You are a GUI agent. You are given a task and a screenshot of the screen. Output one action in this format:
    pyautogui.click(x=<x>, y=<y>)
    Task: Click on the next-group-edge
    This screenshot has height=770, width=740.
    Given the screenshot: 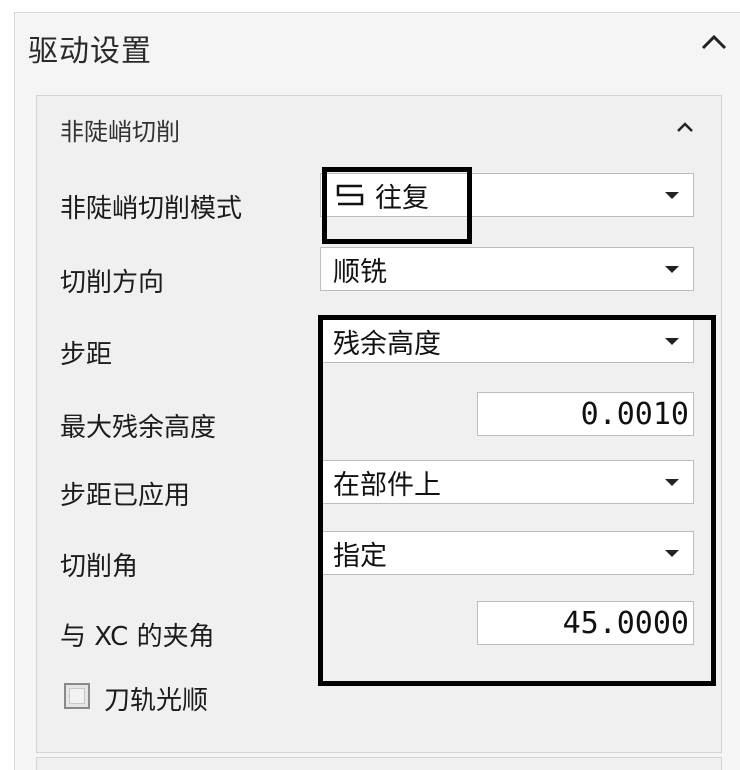 What is the action you would take?
    pyautogui.click(x=379, y=763)
    